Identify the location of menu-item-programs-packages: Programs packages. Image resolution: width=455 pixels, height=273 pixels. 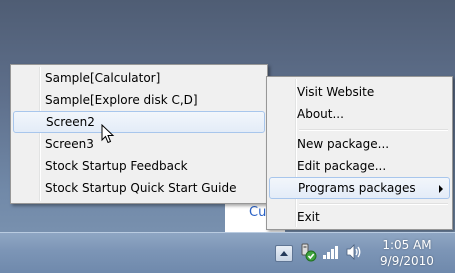
(359, 188).